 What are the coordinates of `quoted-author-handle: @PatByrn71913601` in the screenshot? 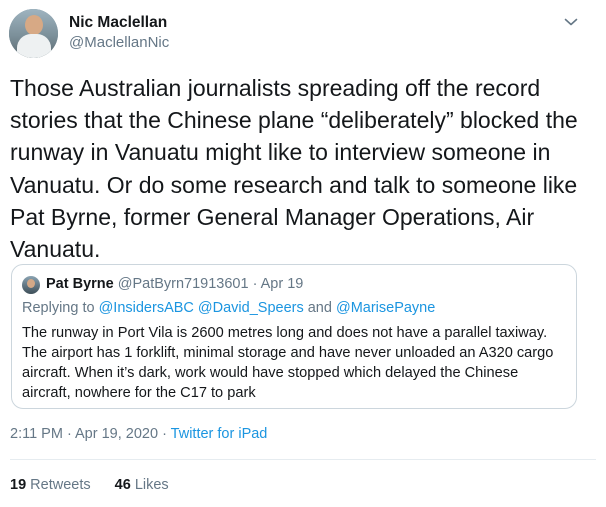 It's located at (183, 284).